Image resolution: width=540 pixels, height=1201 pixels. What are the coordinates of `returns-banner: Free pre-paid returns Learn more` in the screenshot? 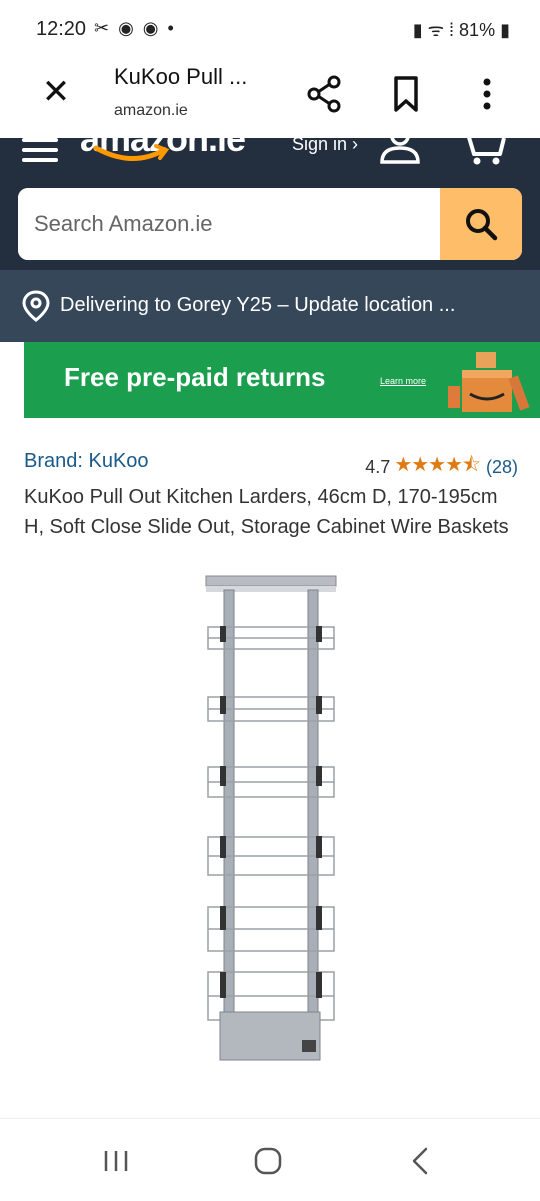 It's located at (282, 380).